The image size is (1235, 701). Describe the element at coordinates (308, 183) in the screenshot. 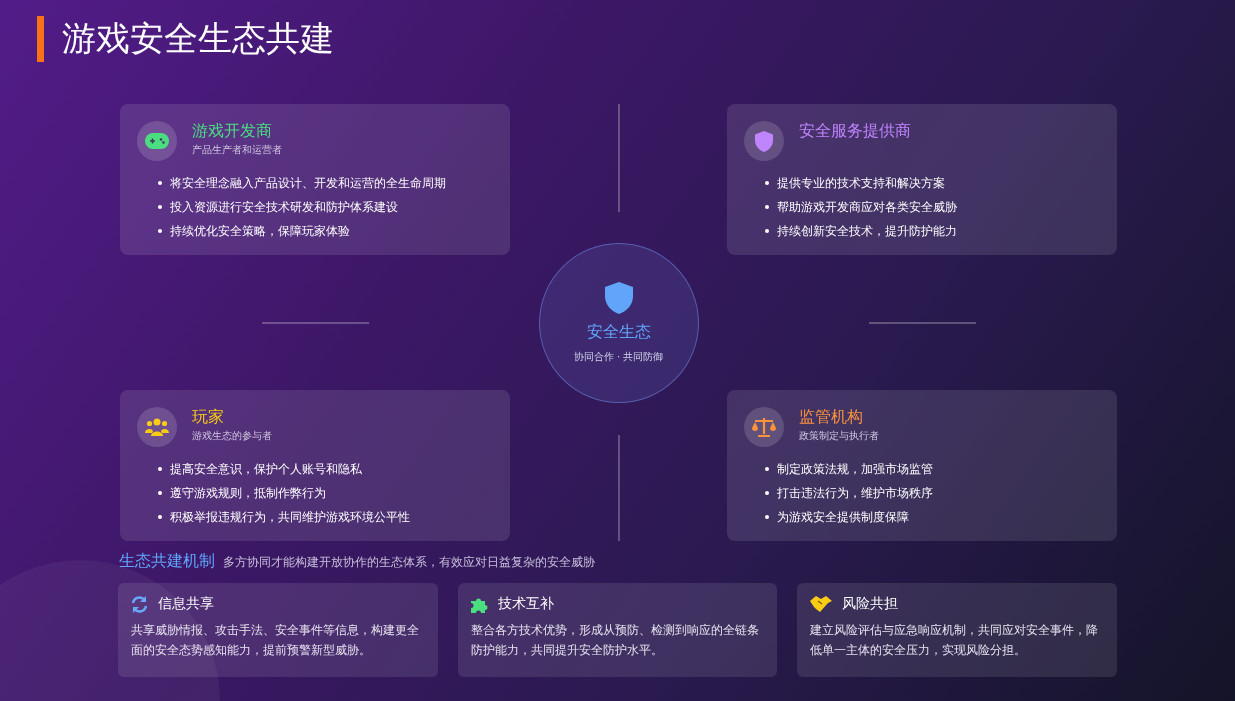

I see `bullet-item: 将安全理念融入产品设计、开发和运营的全生命周期` at that location.